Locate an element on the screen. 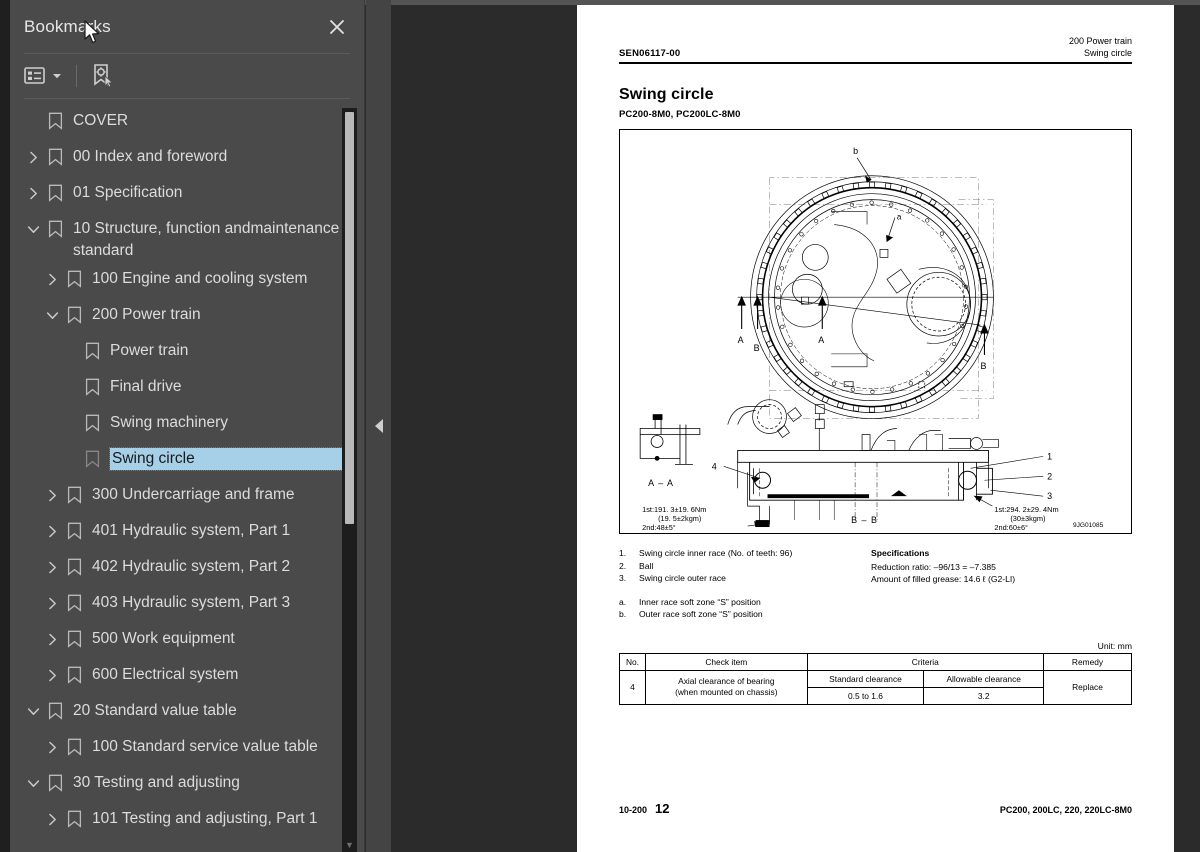 This screenshot has width=1200, height=852. footer-section-number: 10-200 is located at coordinates (633, 810).